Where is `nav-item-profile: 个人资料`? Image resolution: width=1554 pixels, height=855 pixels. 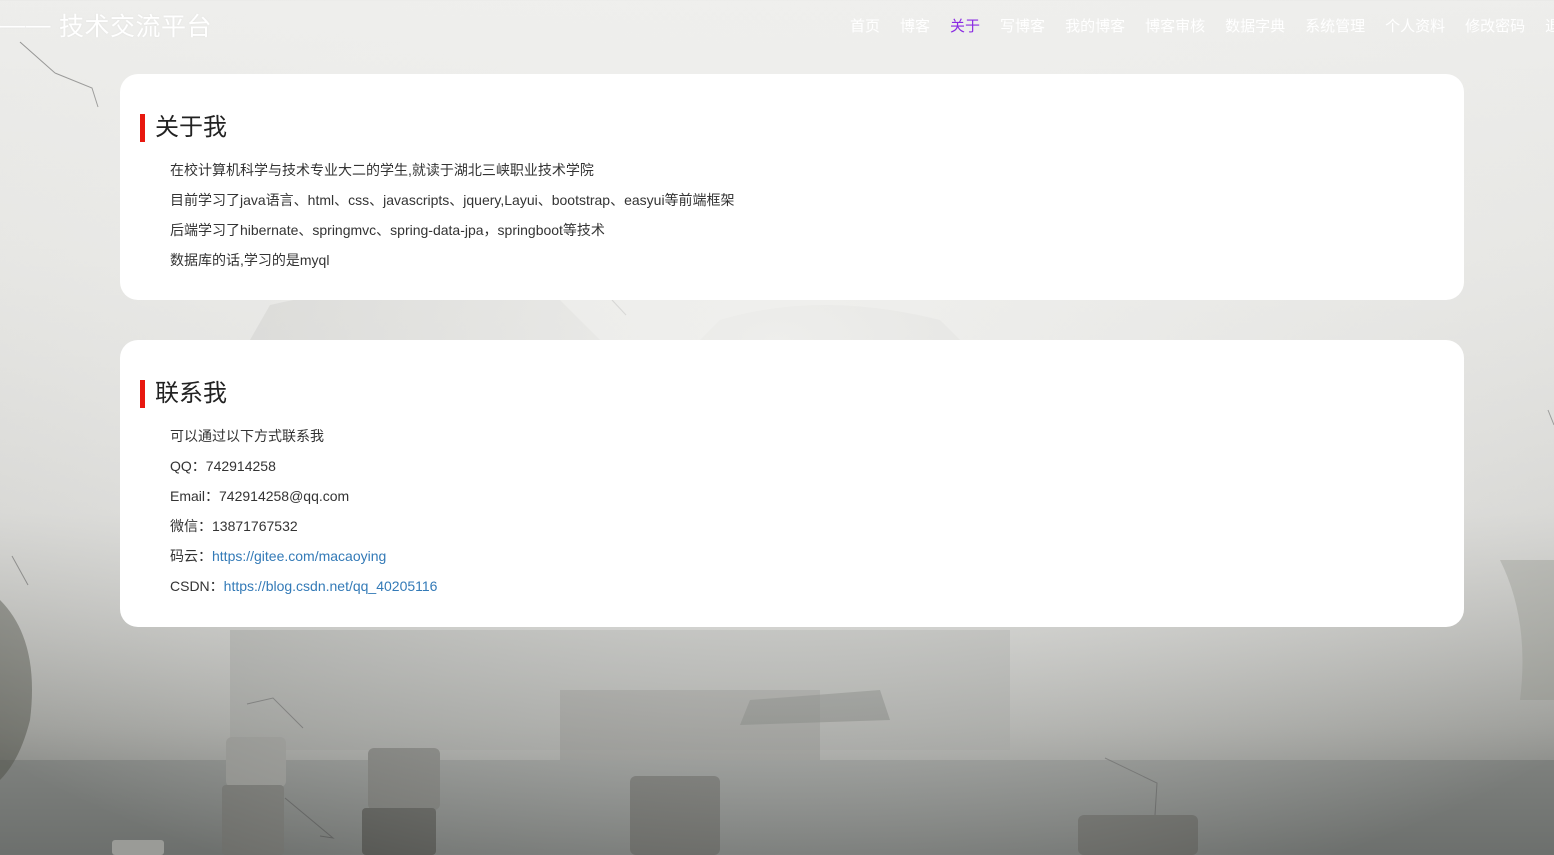
nav-item-profile: 个人资料 is located at coordinates (1415, 27).